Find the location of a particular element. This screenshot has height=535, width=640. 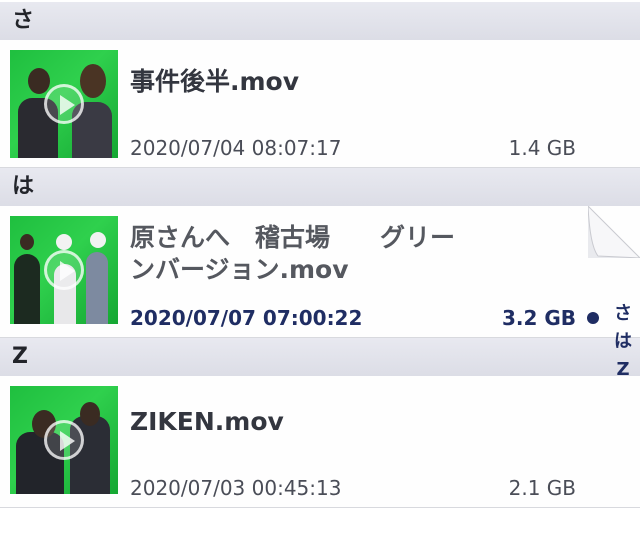

index-item: は is located at coordinates (623, 342).